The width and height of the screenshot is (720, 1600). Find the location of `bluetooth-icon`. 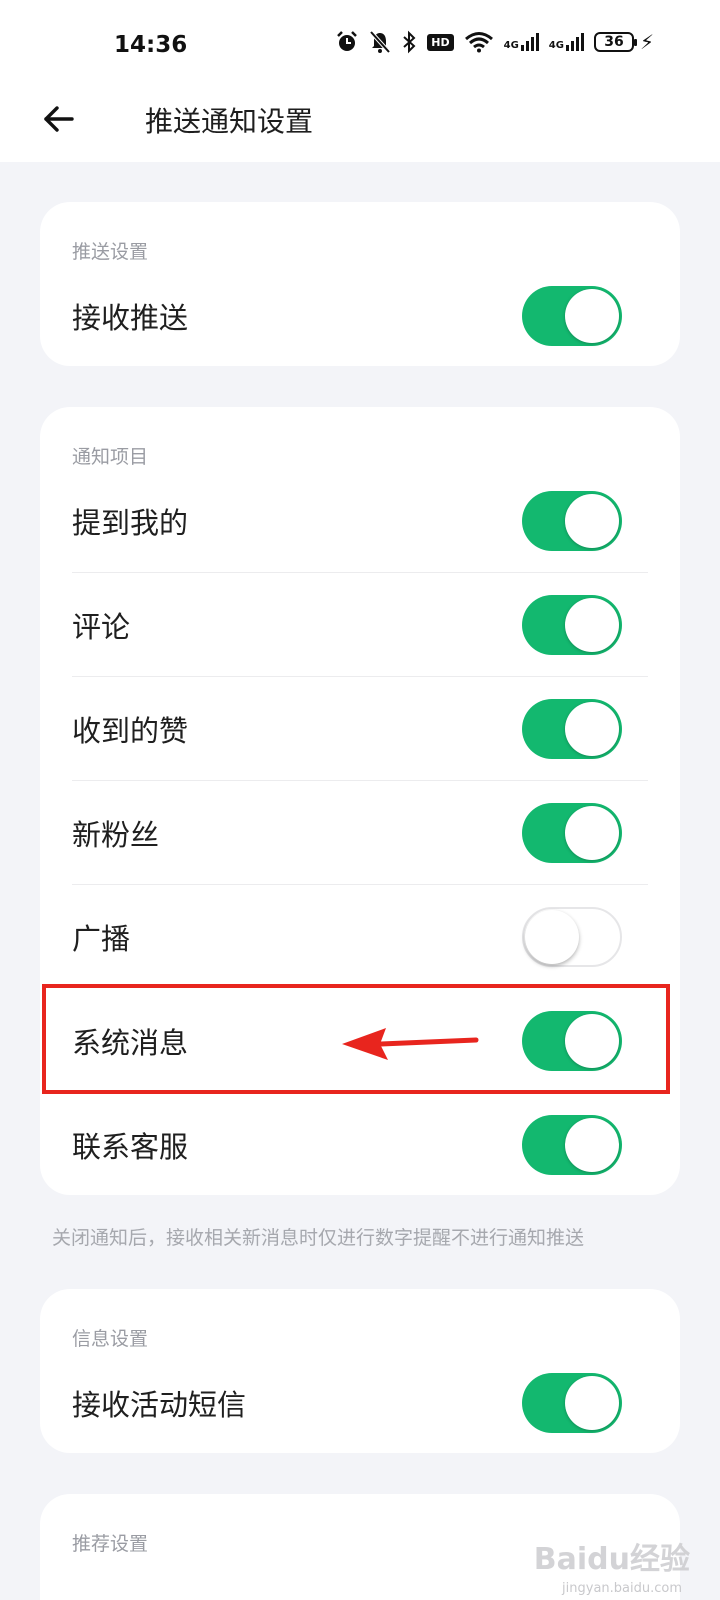

bluetooth-icon is located at coordinates (409, 42).